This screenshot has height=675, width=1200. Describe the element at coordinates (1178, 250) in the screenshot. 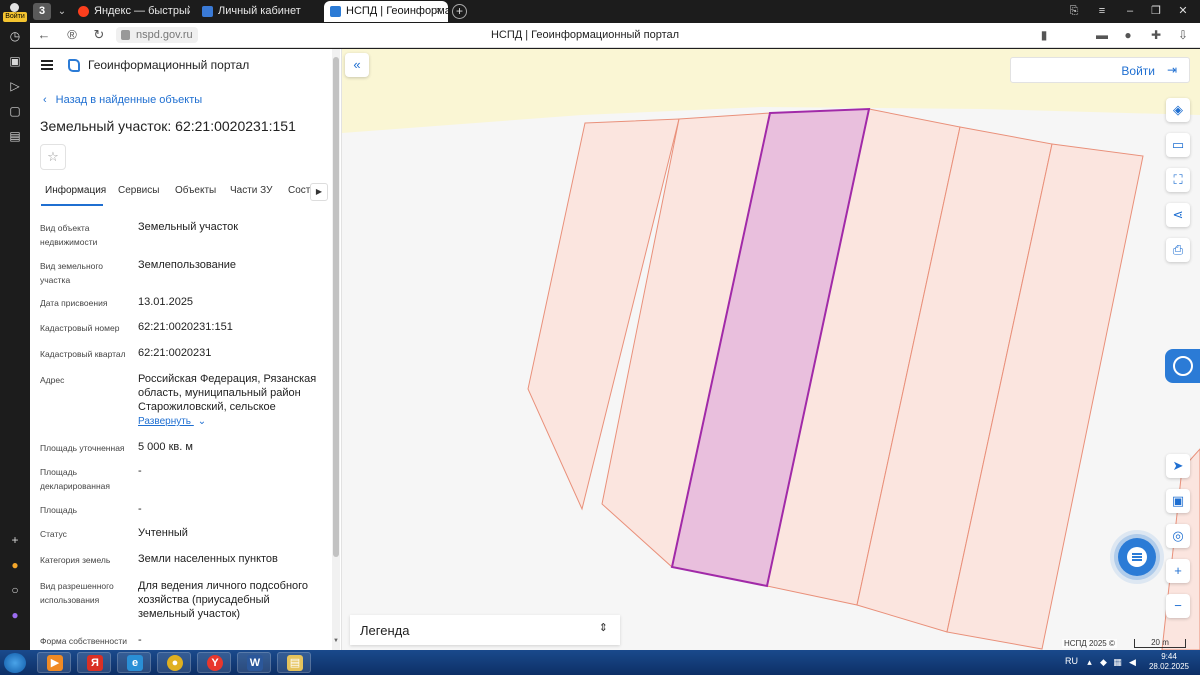

I see `print-icon: ⎙` at that location.